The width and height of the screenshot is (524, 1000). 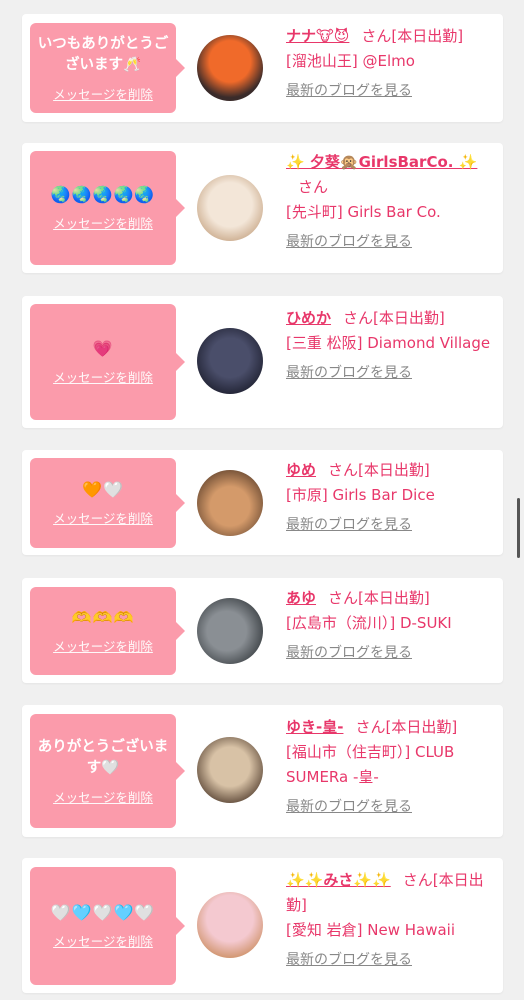 What do you see at coordinates (301, 470) in the screenshot?
I see `cast-name-link: ゆめ` at bounding box center [301, 470].